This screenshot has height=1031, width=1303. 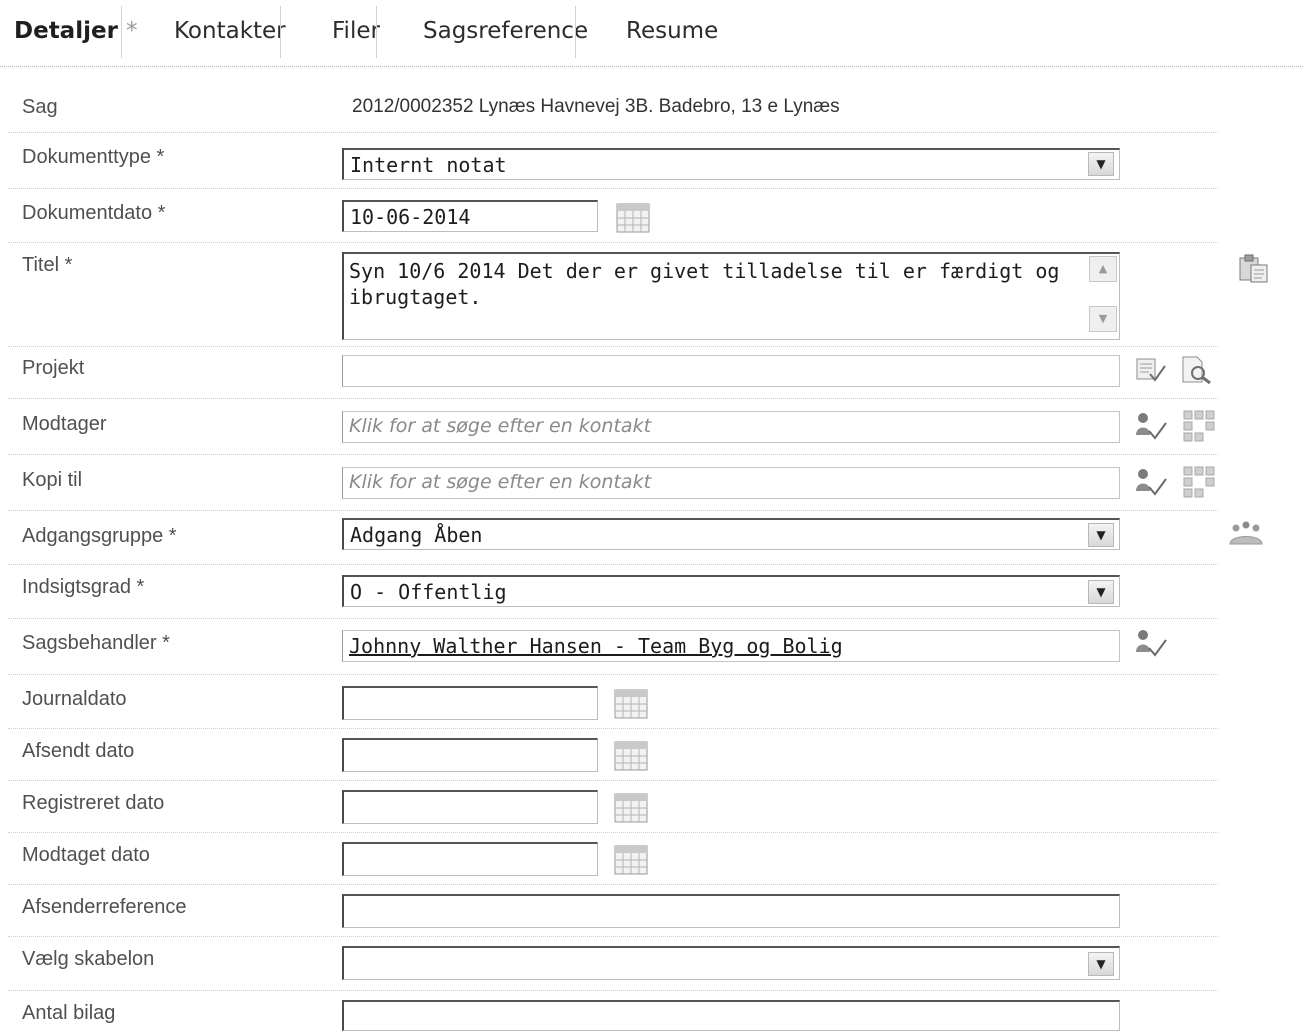 What do you see at coordinates (731, 427) in the screenshot?
I see `modtager-search-field: Klik for at søge efter en kontakt` at bounding box center [731, 427].